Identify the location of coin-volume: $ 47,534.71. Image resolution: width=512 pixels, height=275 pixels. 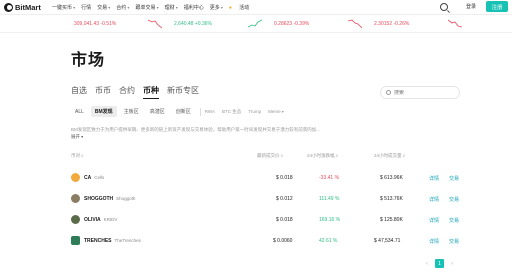
(387, 241).